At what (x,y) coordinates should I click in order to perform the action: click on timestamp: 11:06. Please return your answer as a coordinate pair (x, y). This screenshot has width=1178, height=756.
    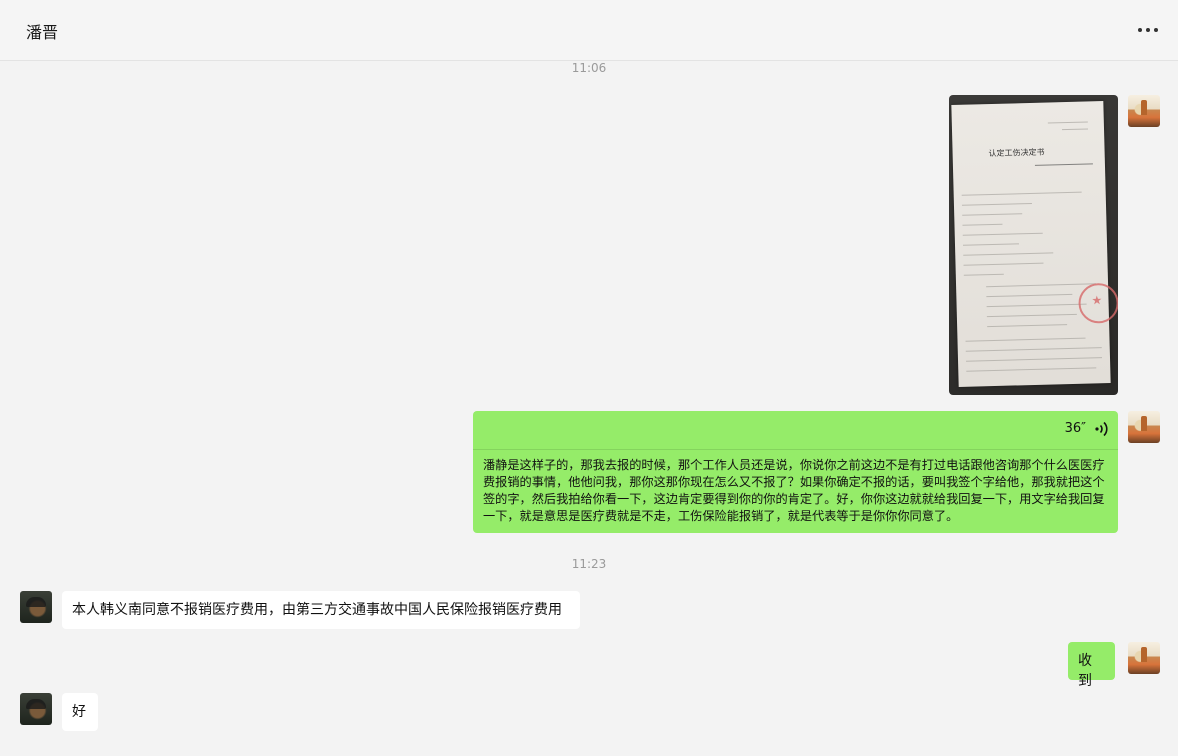
    Looking at the image, I should click on (589, 68).